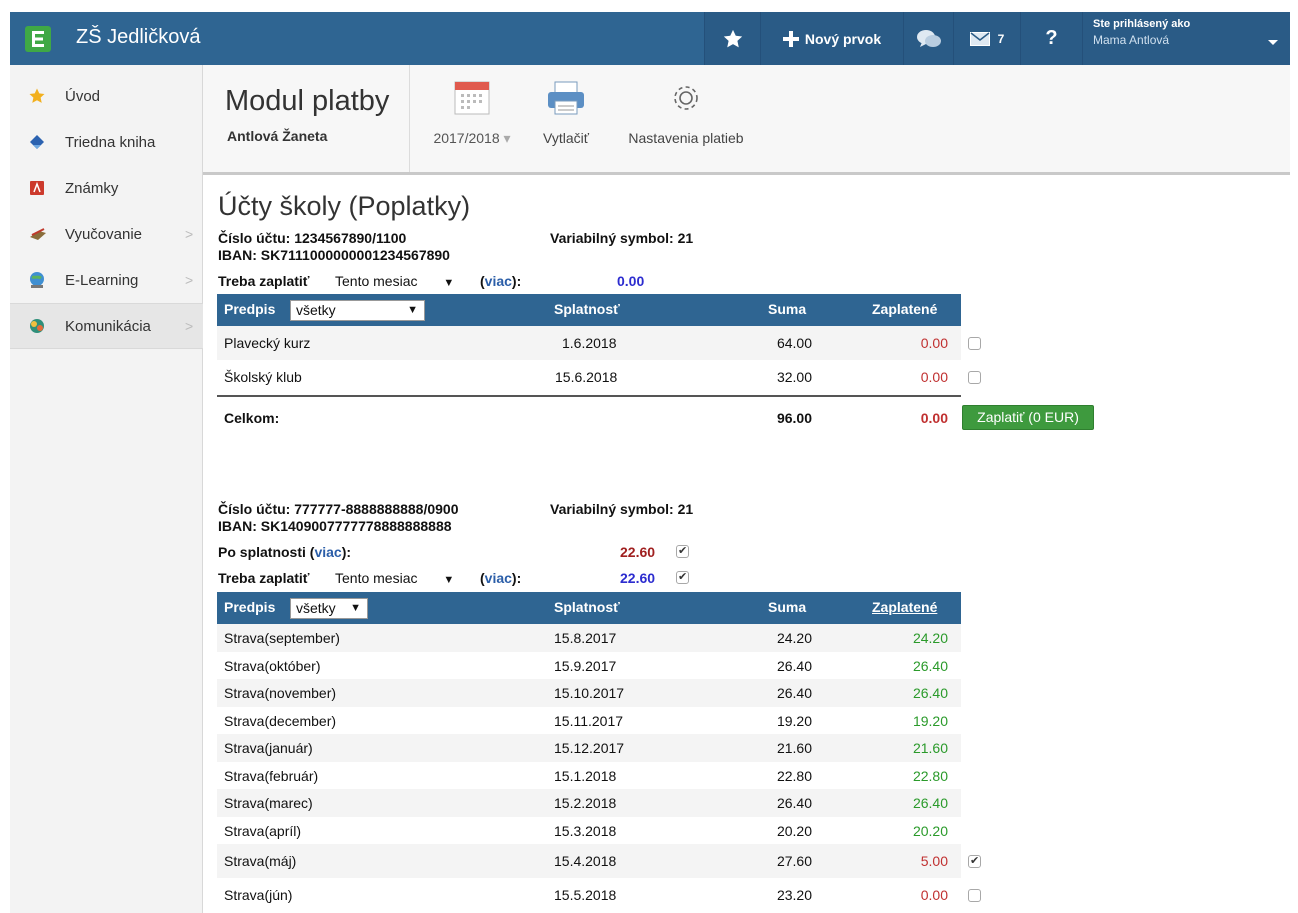 The width and height of the screenshot is (1298, 913). What do you see at coordinates (1028, 417) in the screenshot?
I see `pay-button: Zaplatiť (0 EUR)` at bounding box center [1028, 417].